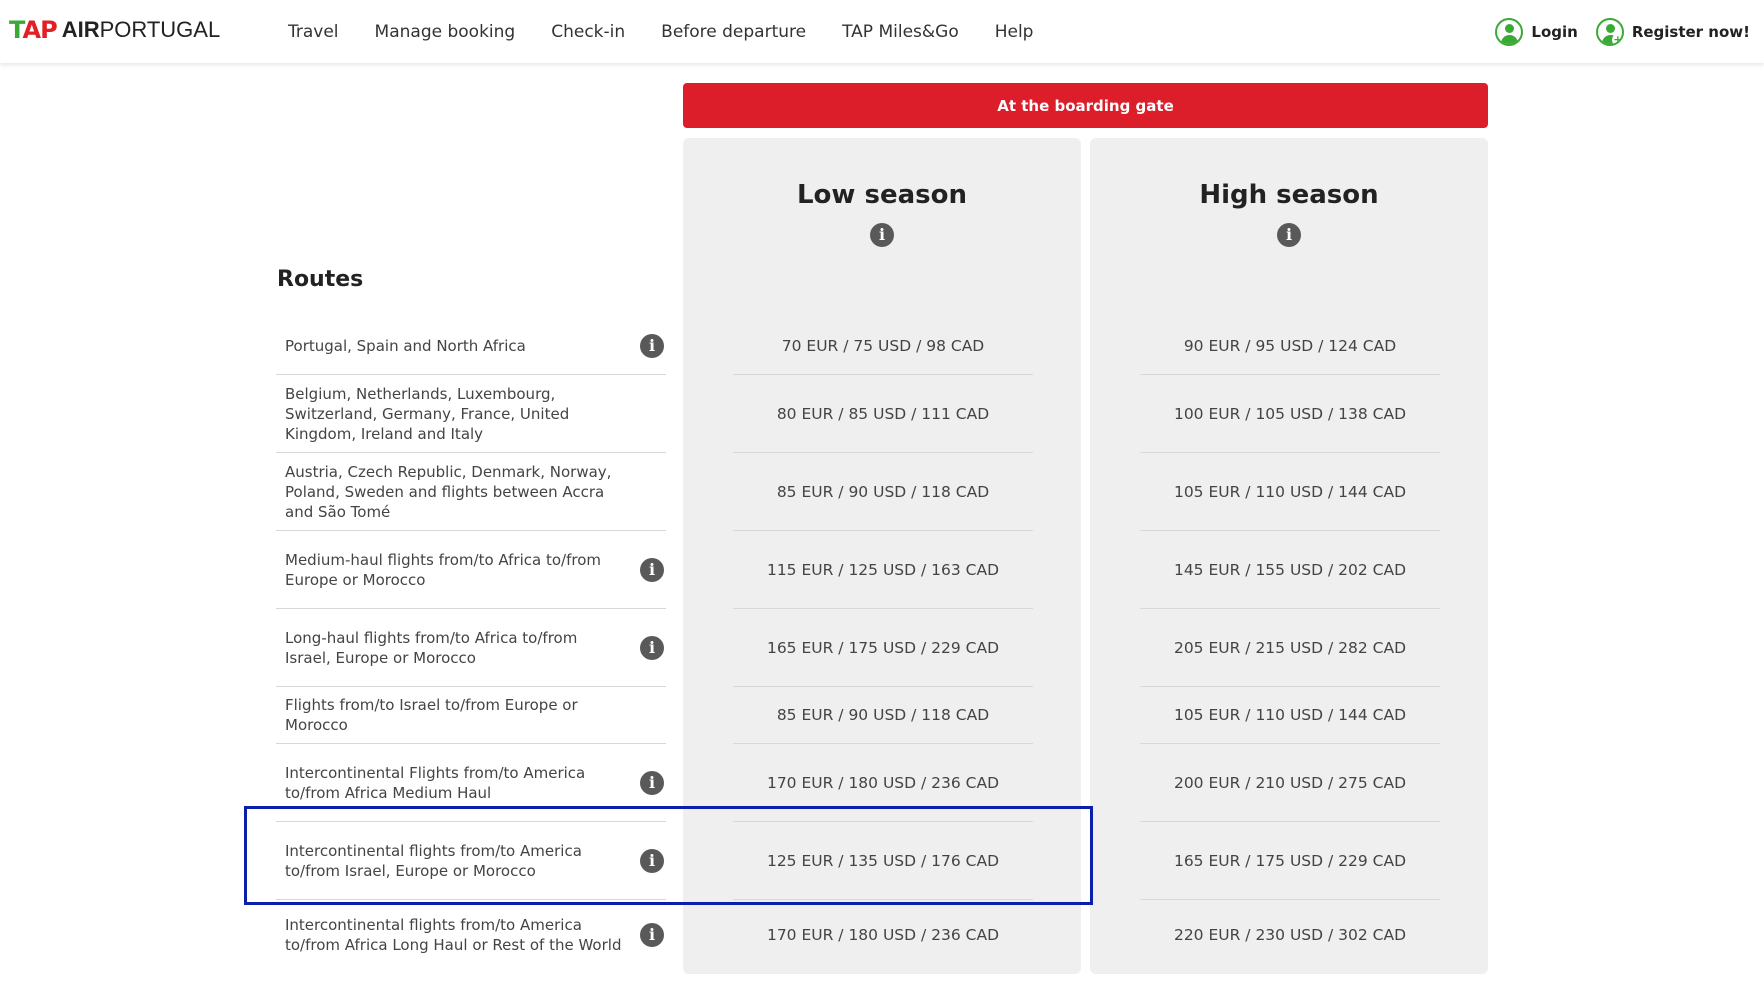 This screenshot has width=1764, height=985. Describe the element at coordinates (1289, 235) in the screenshot. I see `high-season-info-icon: i` at that location.